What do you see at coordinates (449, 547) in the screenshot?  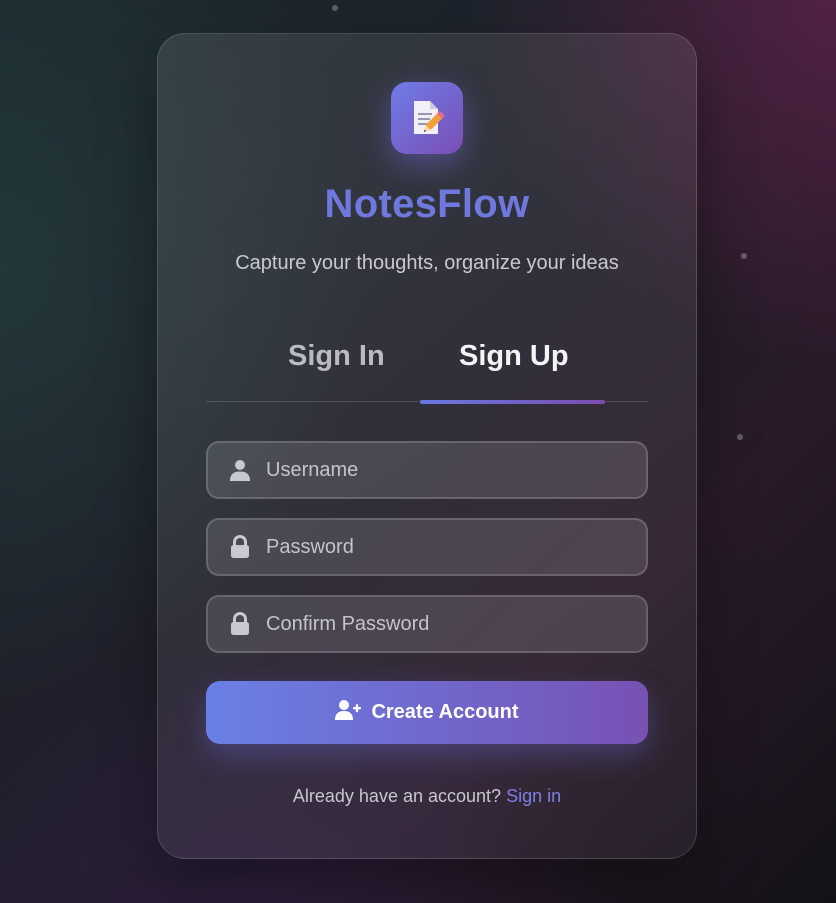 I see `password-input` at bounding box center [449, 547].